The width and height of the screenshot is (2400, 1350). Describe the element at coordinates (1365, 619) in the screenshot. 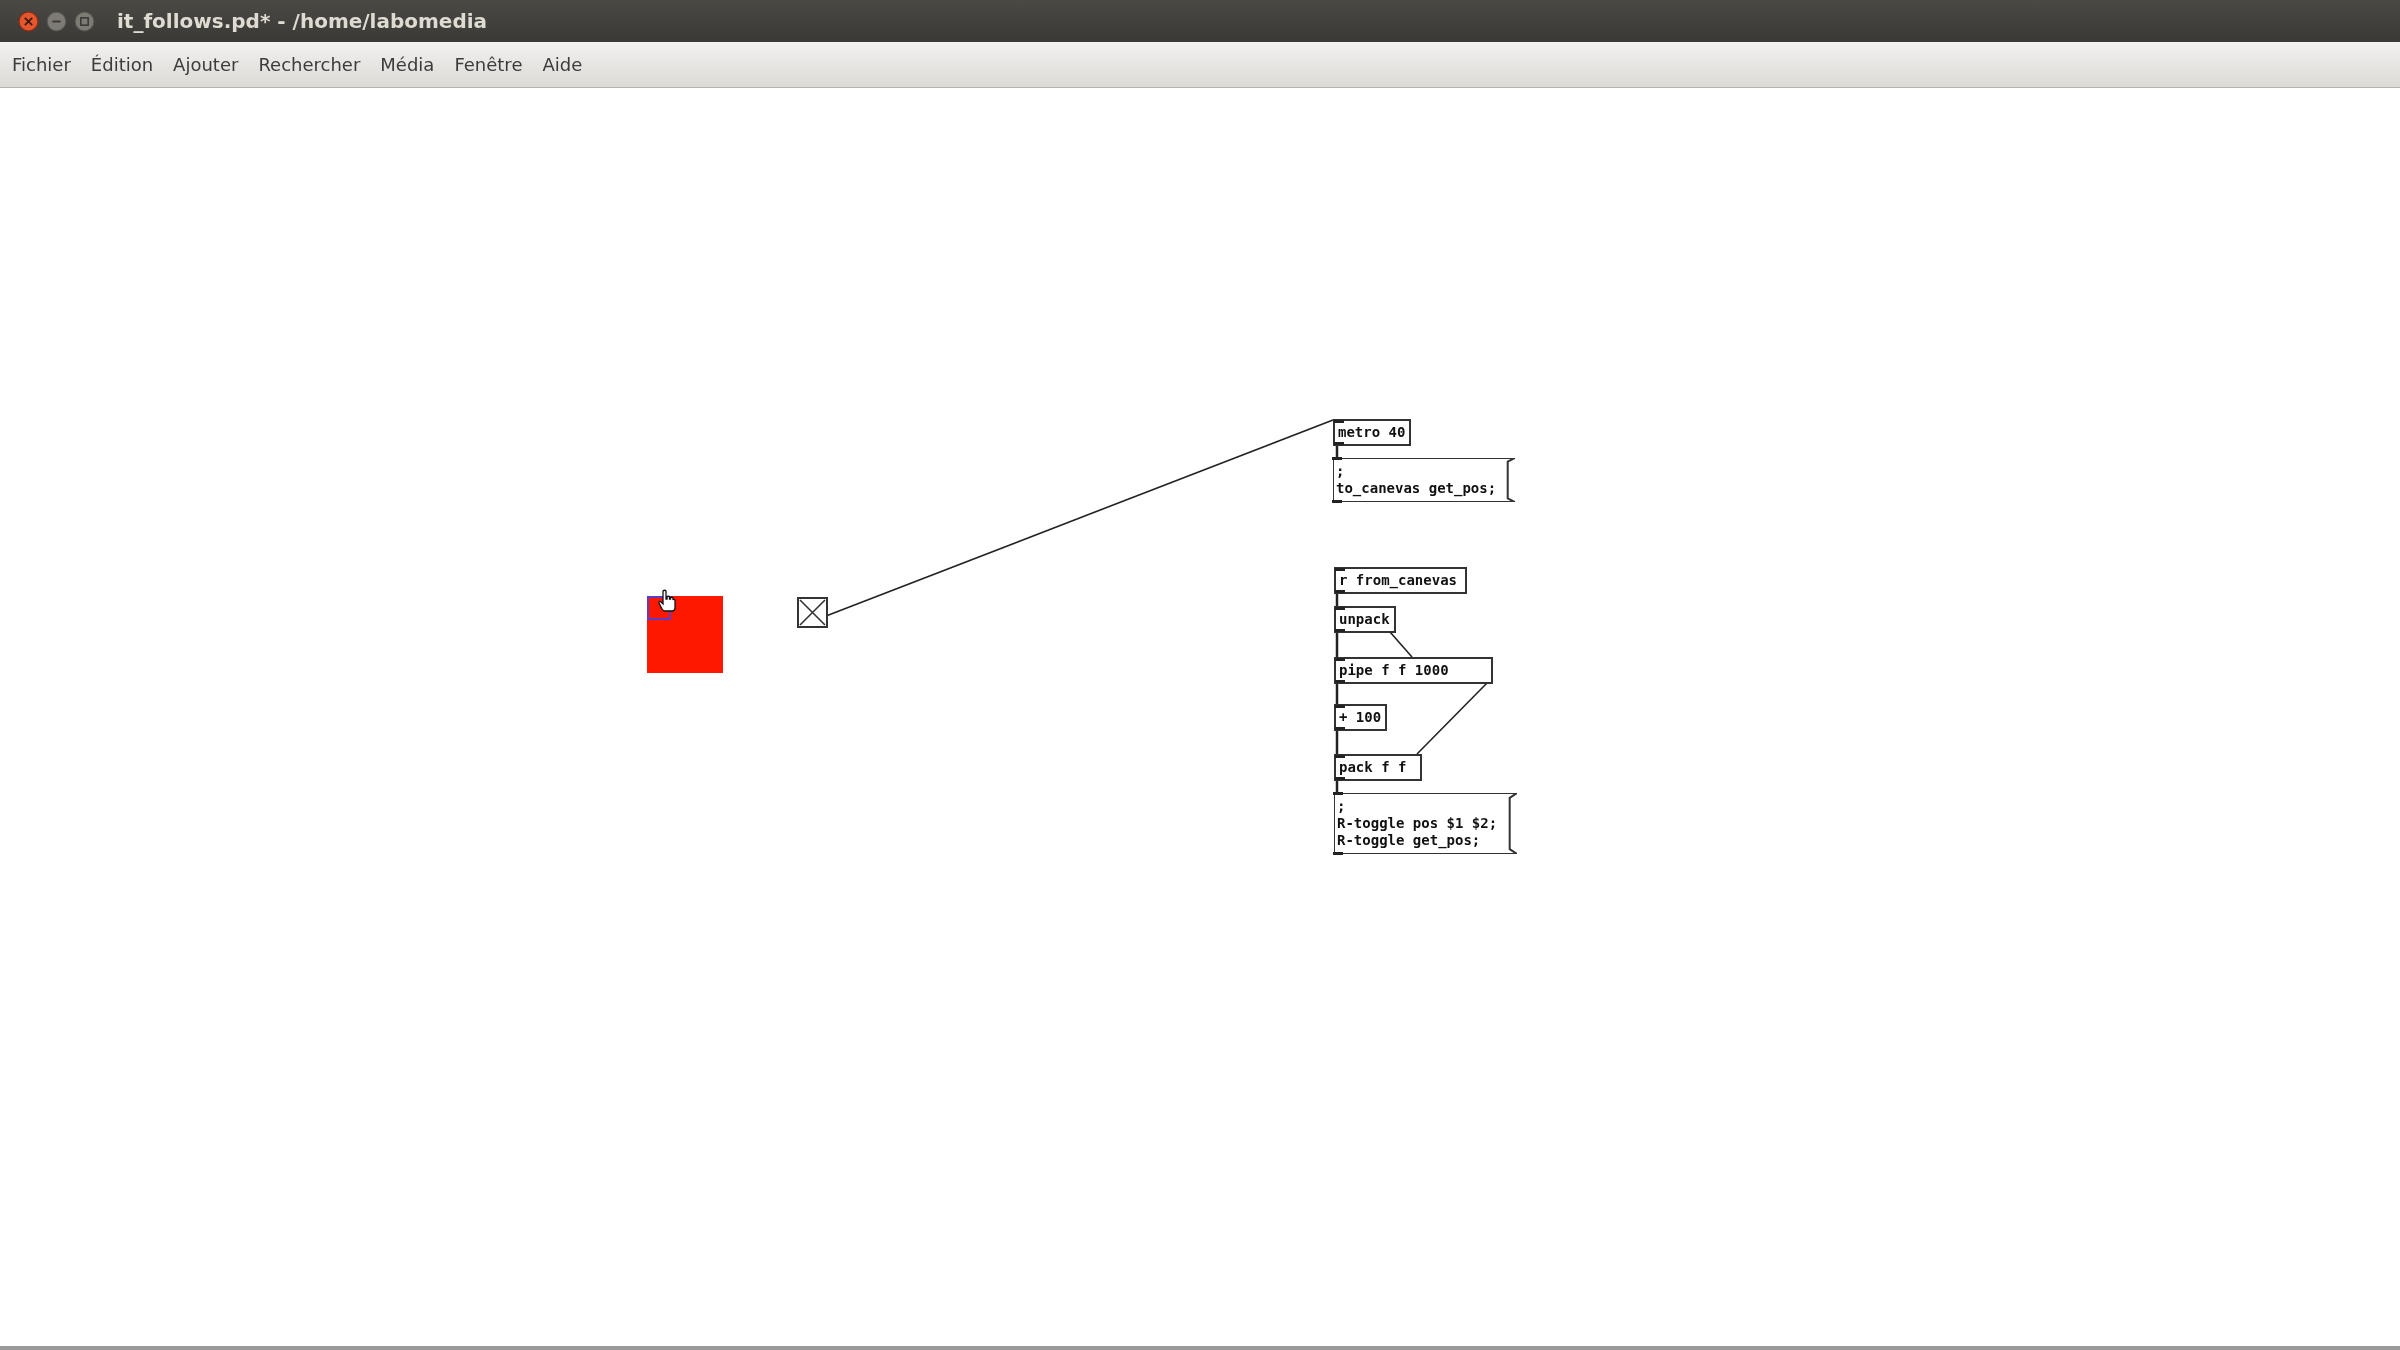

I see `object-box: unpack` at that location.